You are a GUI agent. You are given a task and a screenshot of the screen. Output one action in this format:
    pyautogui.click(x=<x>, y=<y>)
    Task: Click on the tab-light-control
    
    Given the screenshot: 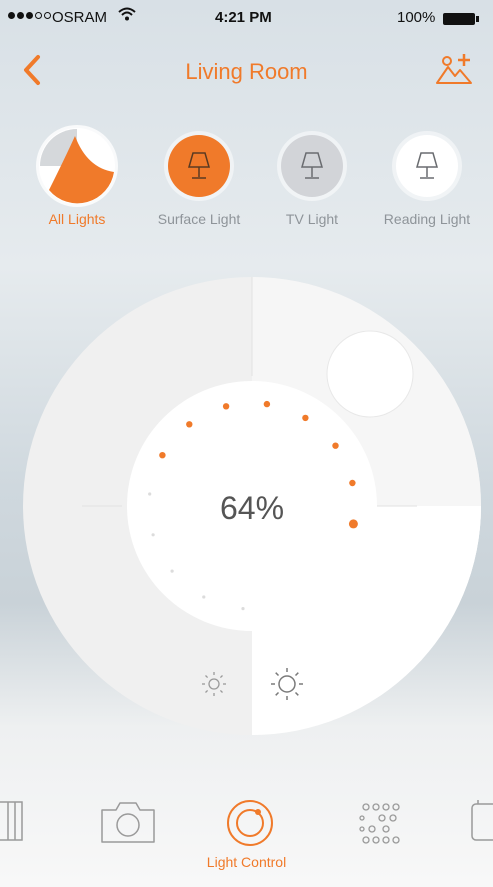 What is the action you would take?
    pyautogui.click(x=250, y=825)
    